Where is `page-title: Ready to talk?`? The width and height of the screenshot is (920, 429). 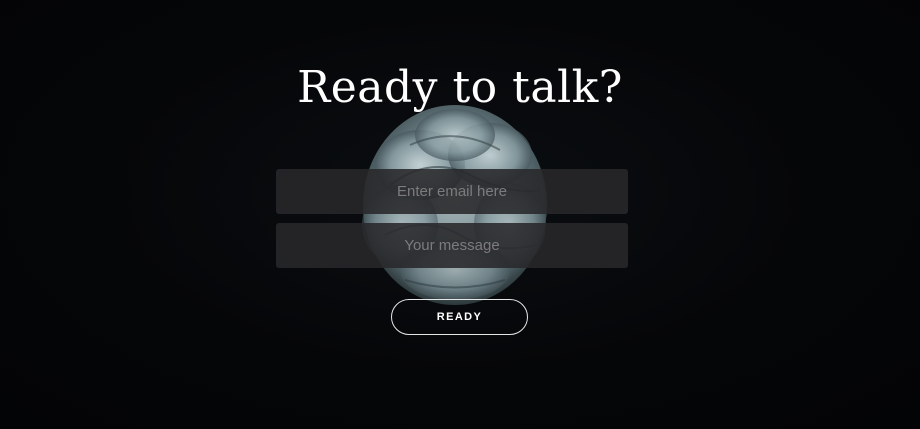 page-title: Ready to talk? is located at coordinates (460, 87).